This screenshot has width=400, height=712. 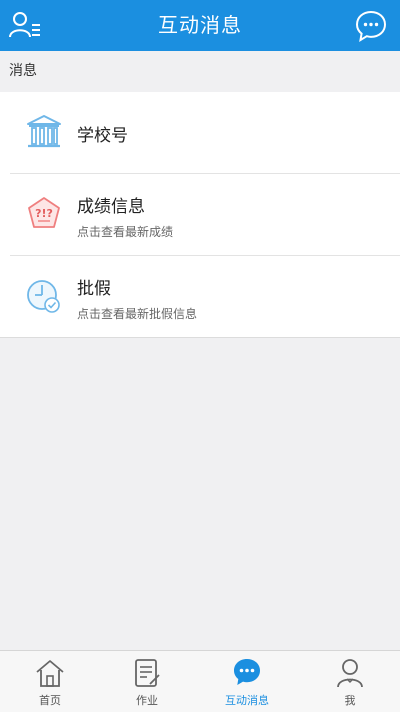 What do you see at coordinates (50, 700) in the screenshot?
I see `tab-label: 首页` at bounding box center [50, 700].